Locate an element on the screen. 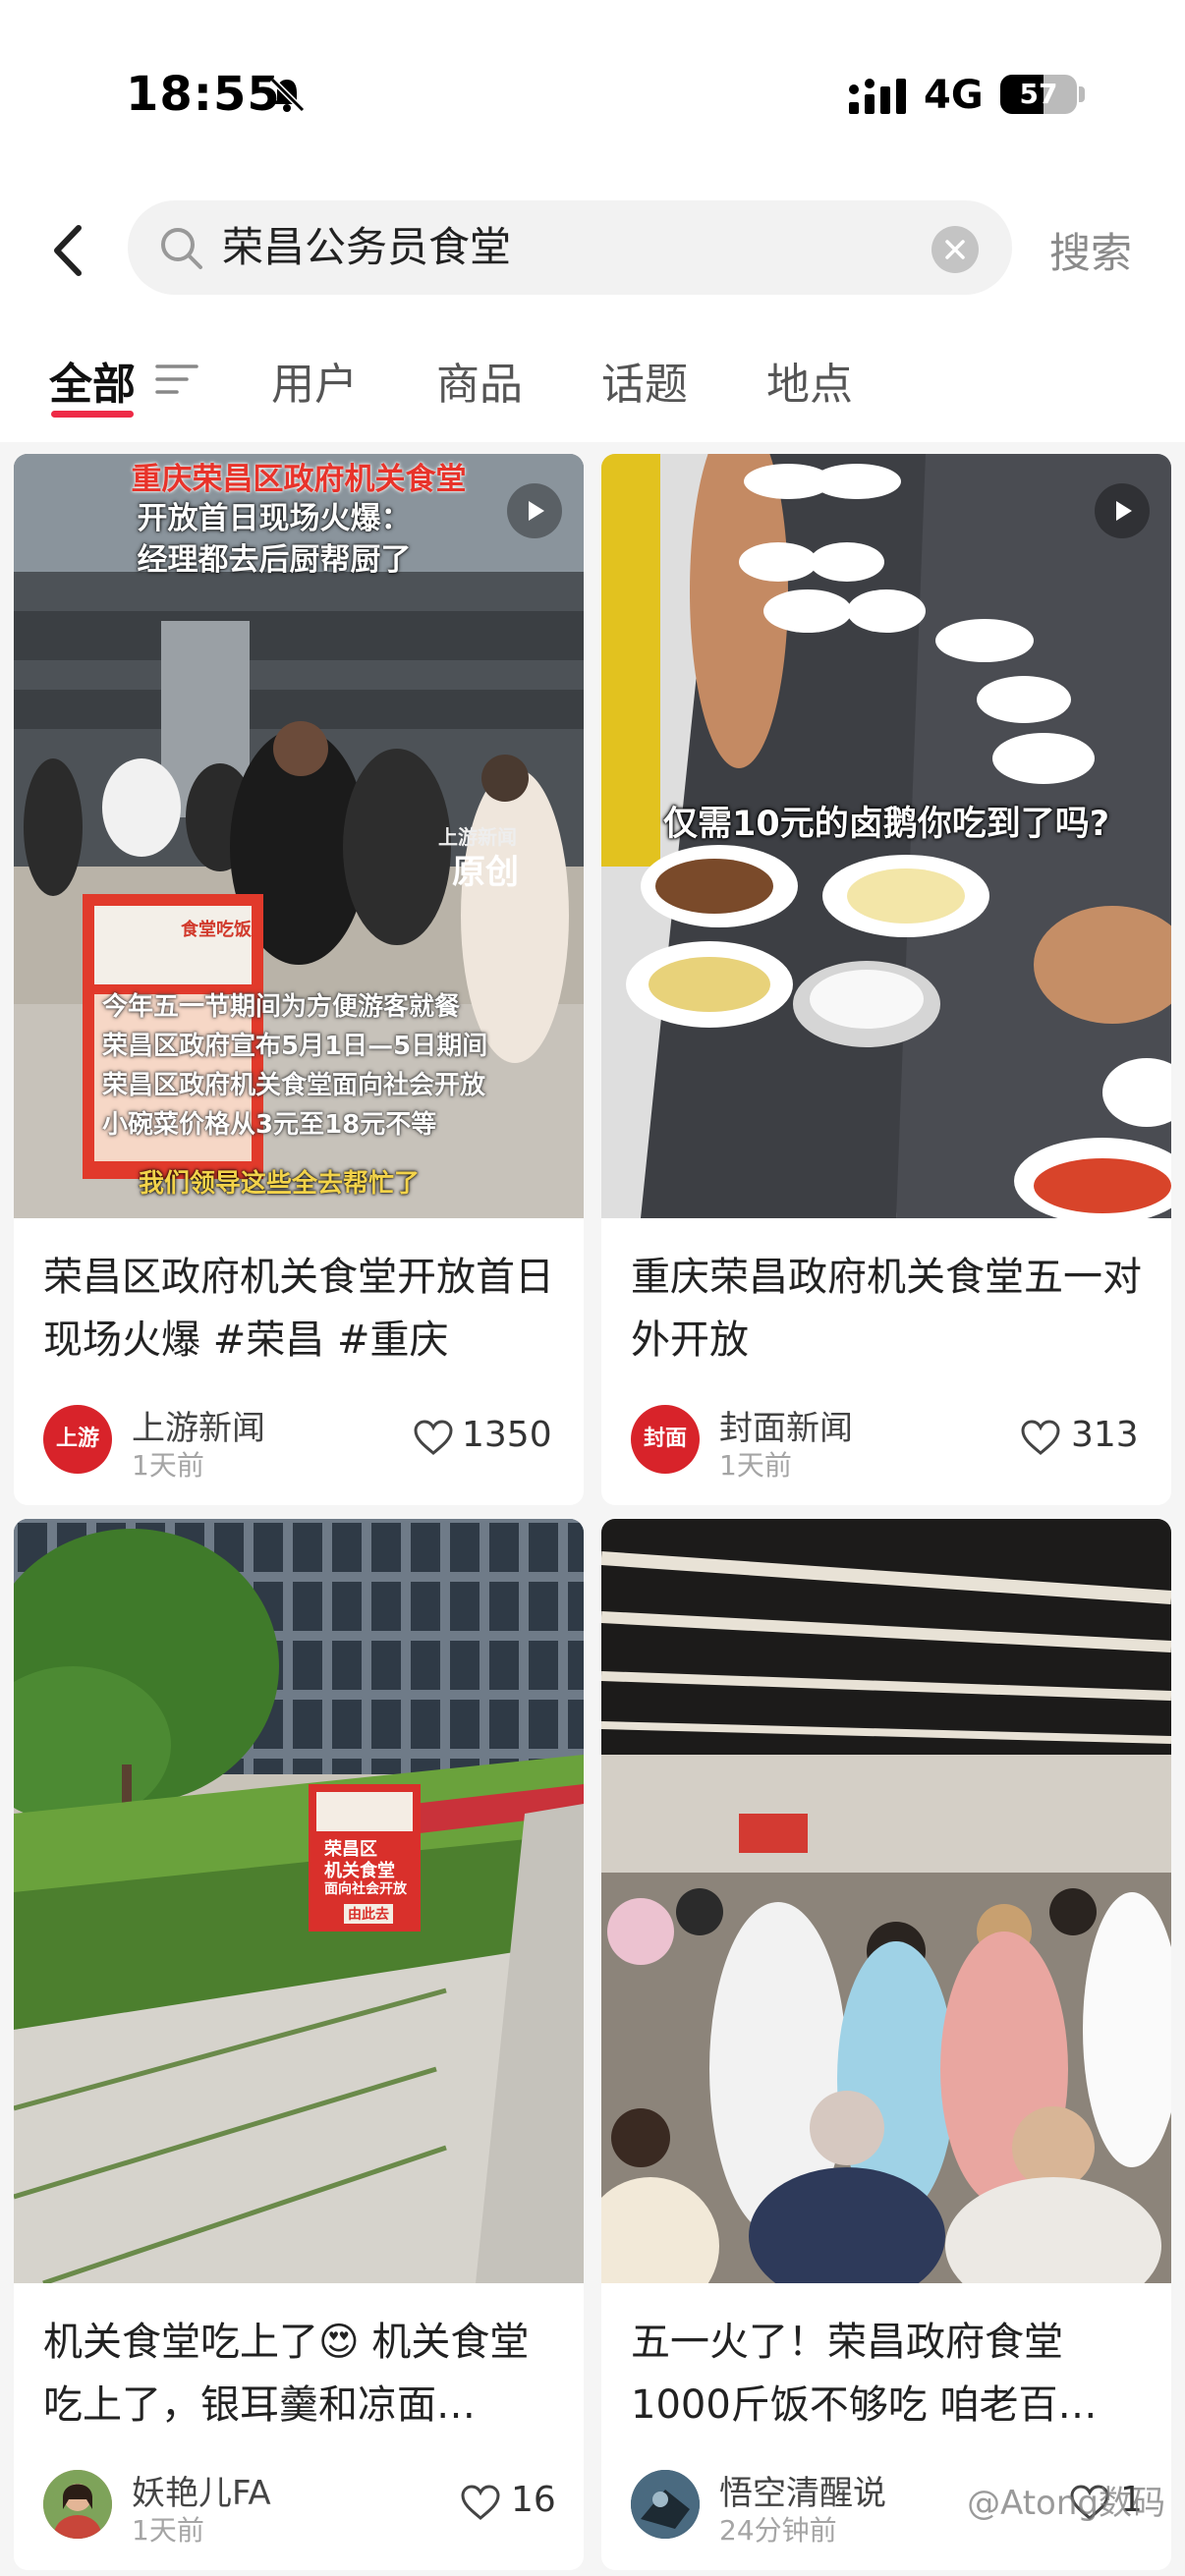 The image size is (1185, 2576). search-icon is located at coordinates (182, 248).